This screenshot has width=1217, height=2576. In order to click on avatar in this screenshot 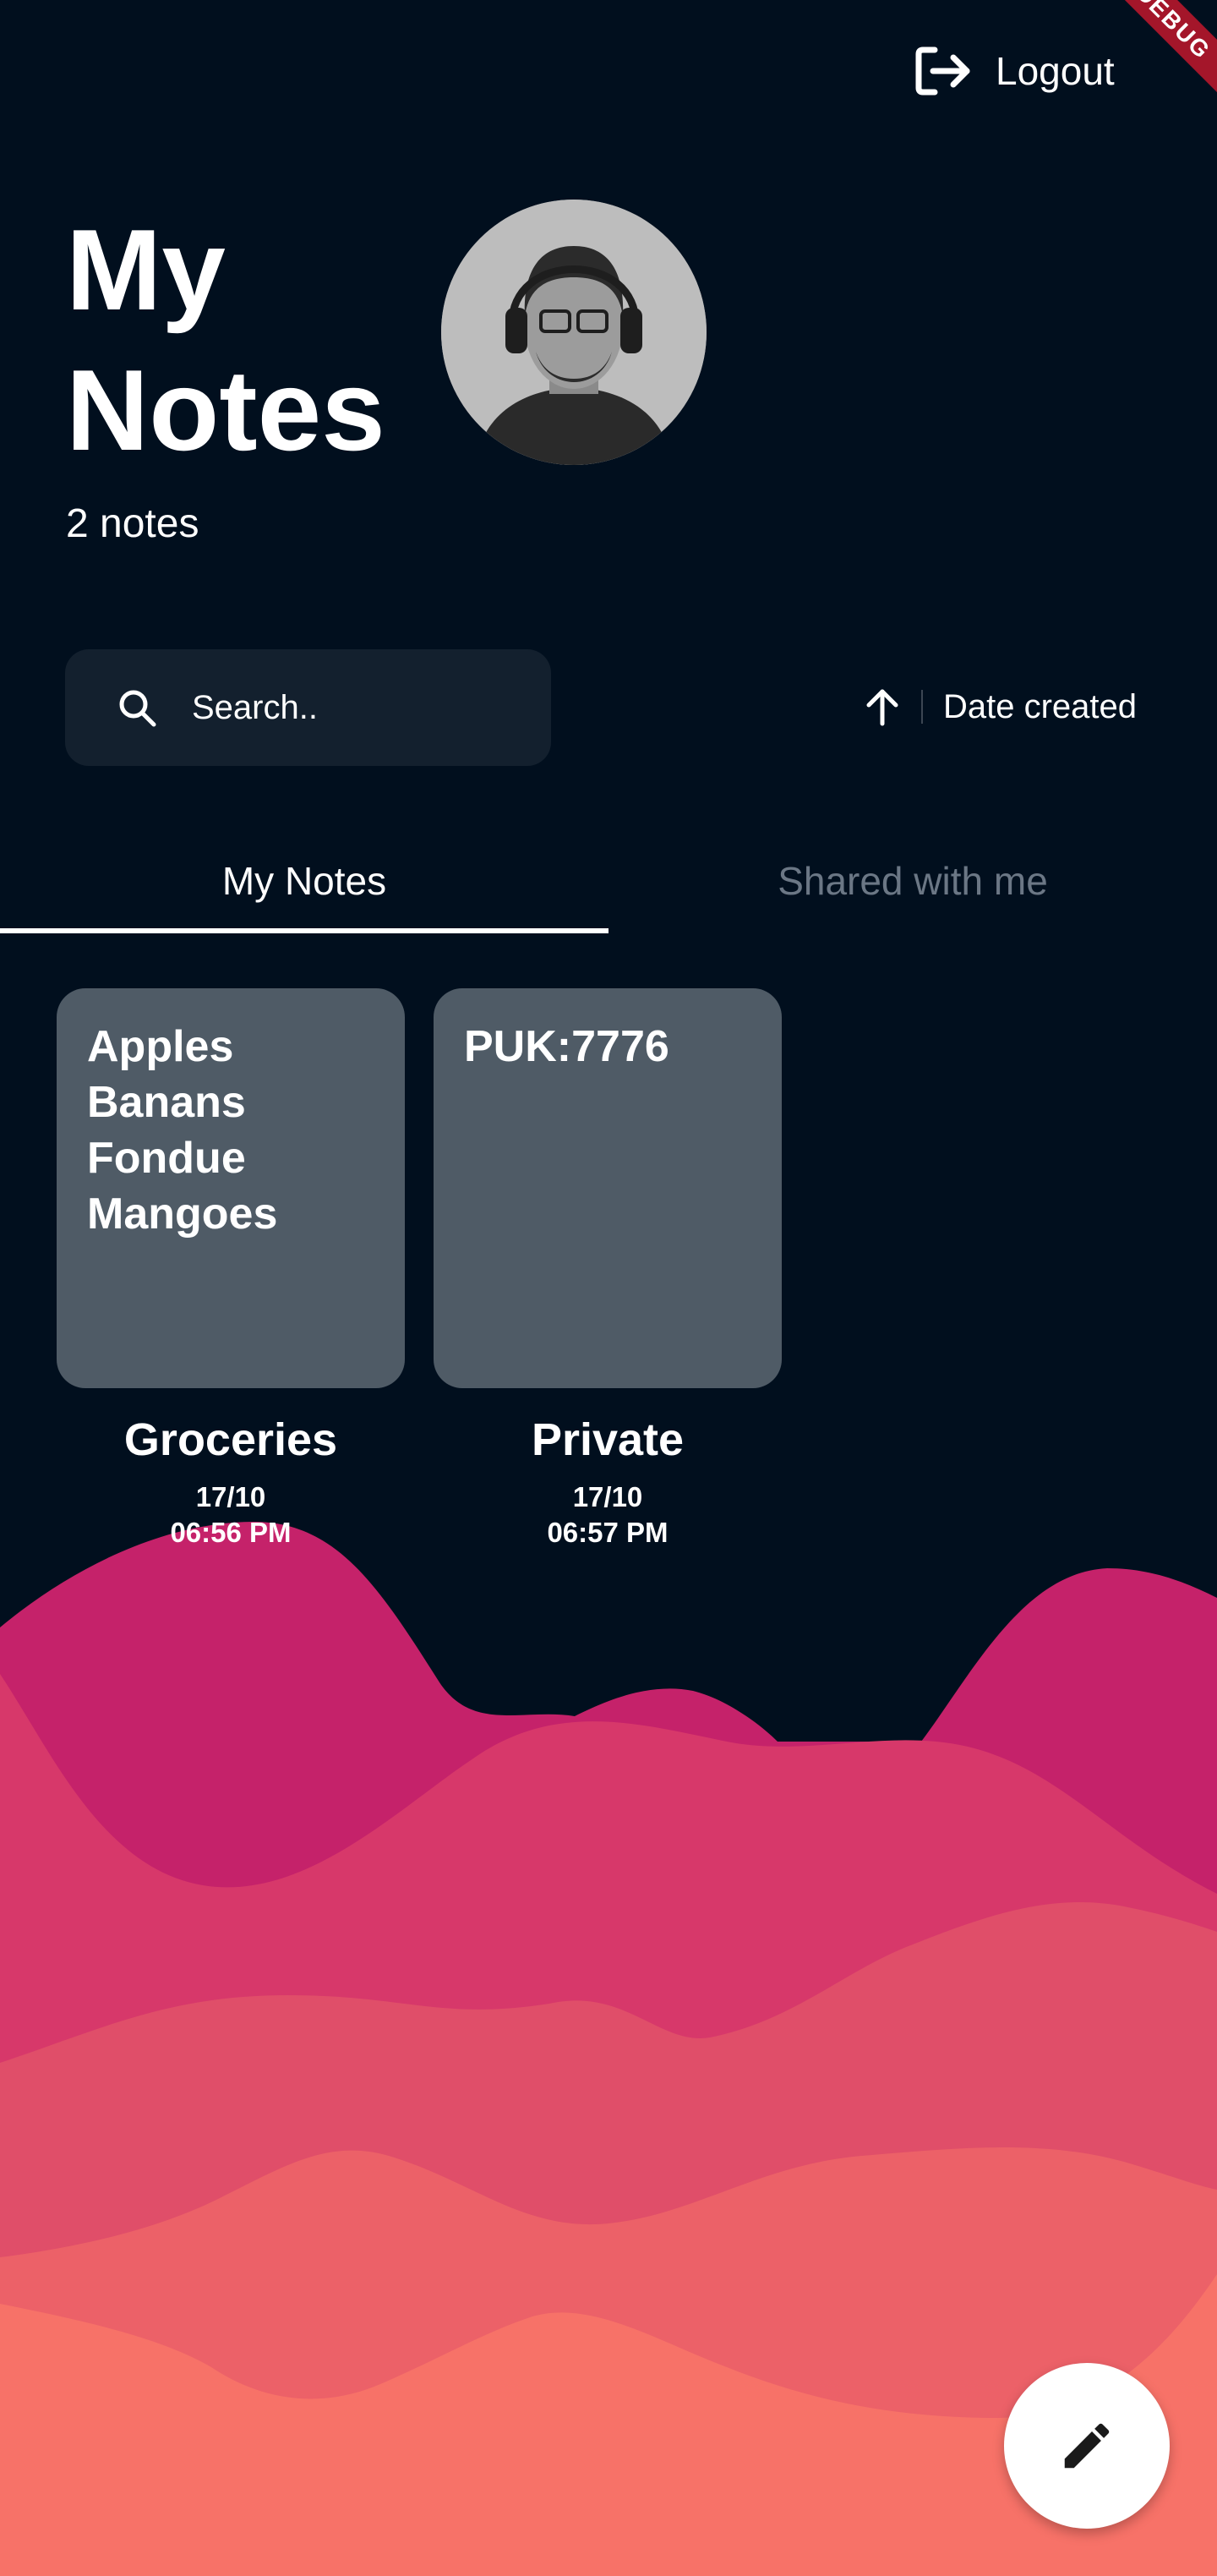, I will do `click(574, 332)`.